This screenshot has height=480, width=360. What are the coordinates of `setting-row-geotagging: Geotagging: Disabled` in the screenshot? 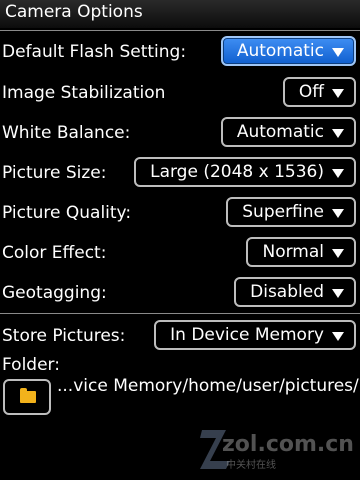 It's located at (180, 293).